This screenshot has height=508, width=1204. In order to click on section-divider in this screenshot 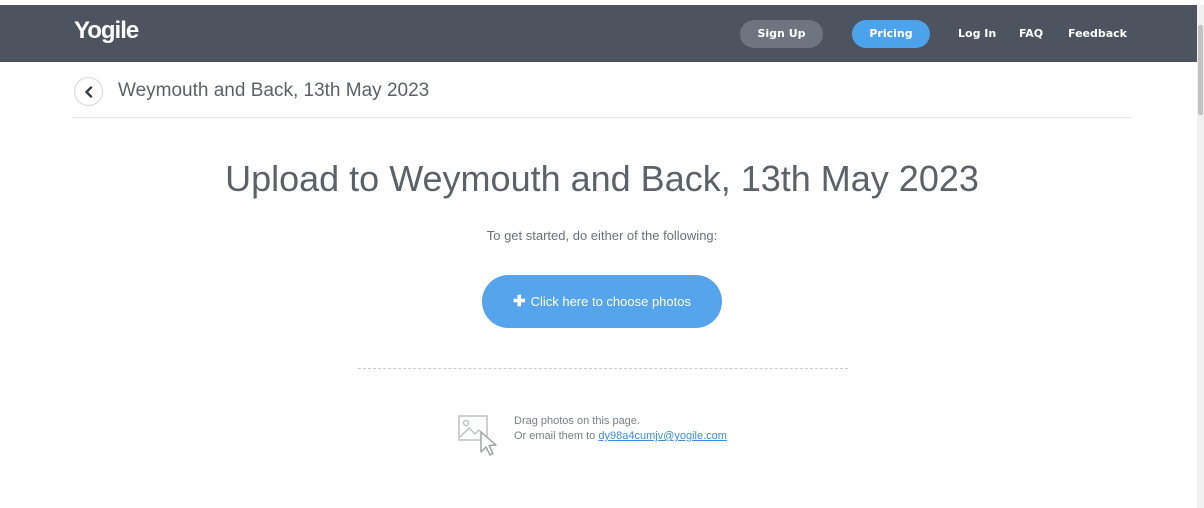, I will do `click(603, 368)`.